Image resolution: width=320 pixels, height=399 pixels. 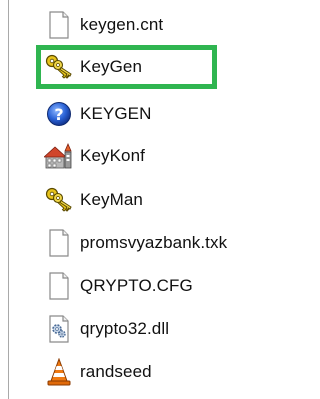 I want to click on dll-gear-icon, so click(x=59, y=329).